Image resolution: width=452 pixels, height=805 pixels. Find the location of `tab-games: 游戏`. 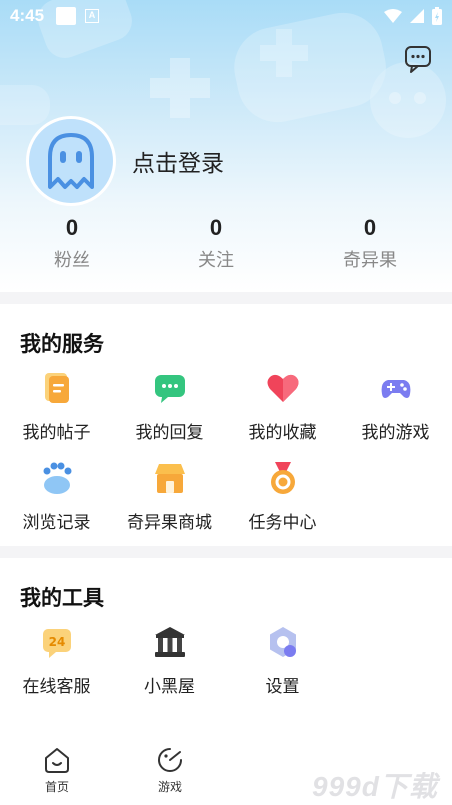

tab-games: 游戏 is located at coordinates (170, 770).